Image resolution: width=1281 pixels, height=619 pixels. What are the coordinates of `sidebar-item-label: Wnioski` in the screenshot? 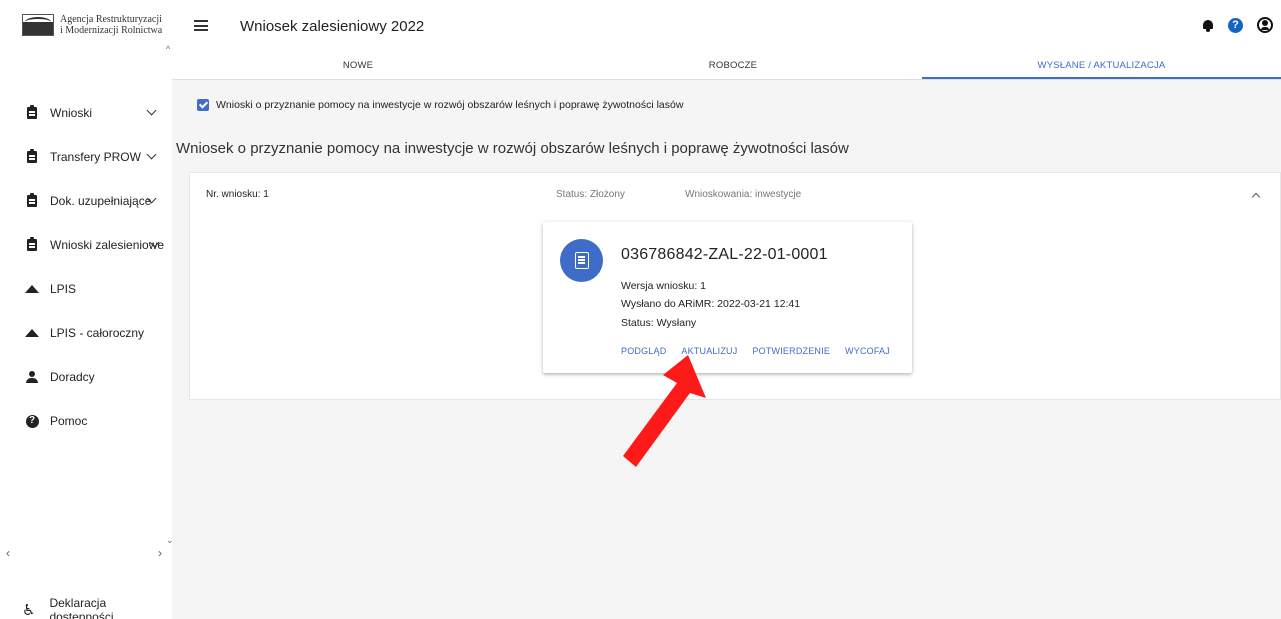 It's located at (71, 113).